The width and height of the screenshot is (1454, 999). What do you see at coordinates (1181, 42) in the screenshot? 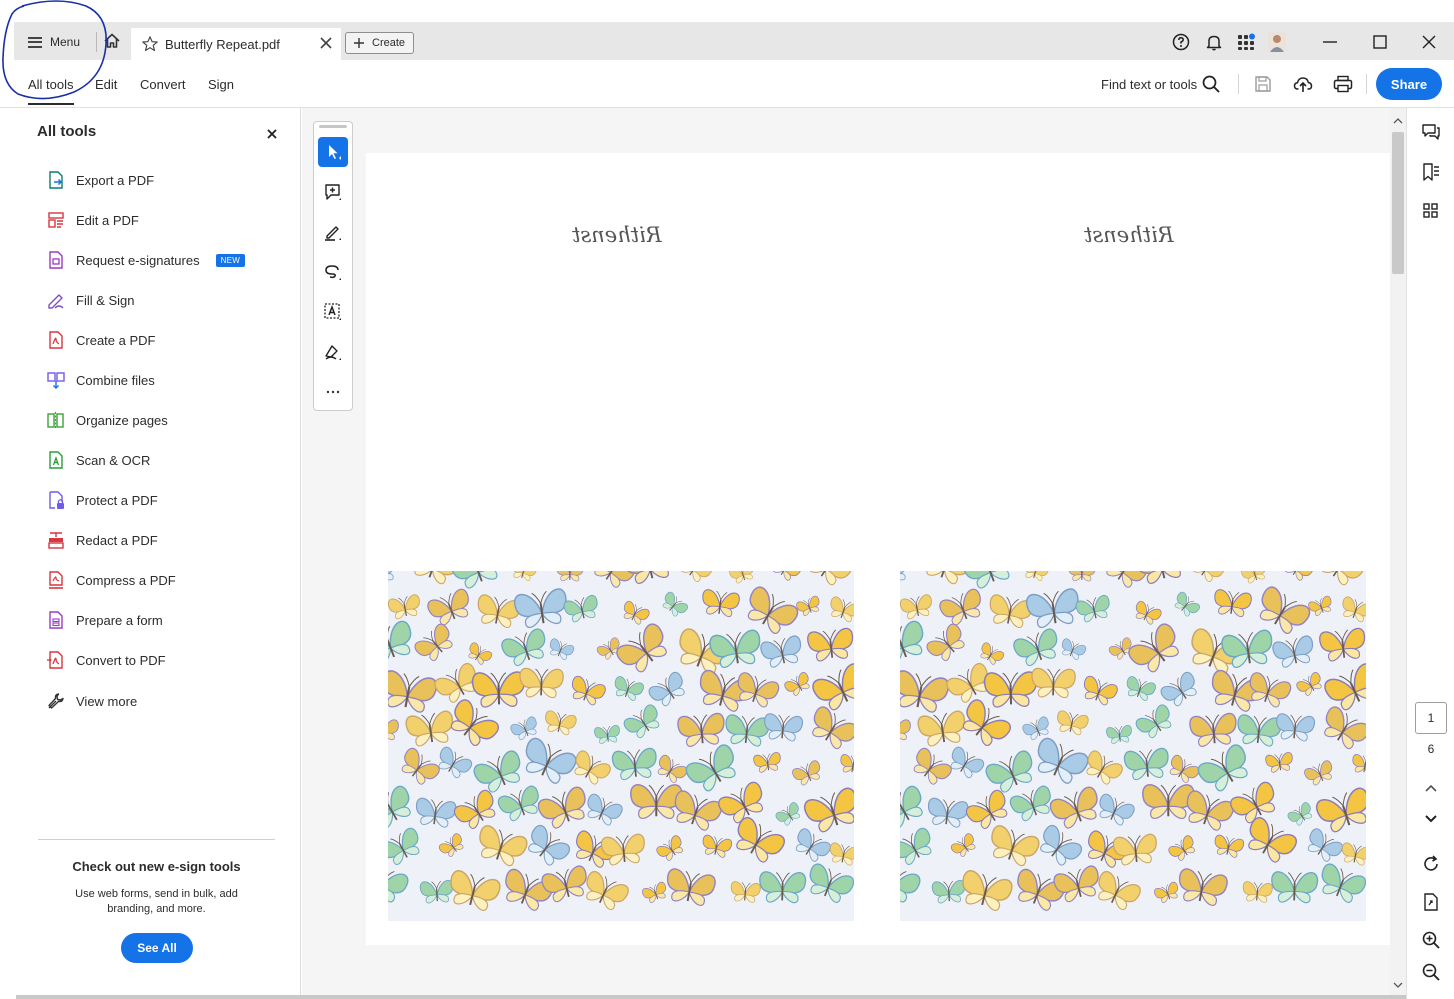
I see `help-icon` at bounding box center [1181, 42].